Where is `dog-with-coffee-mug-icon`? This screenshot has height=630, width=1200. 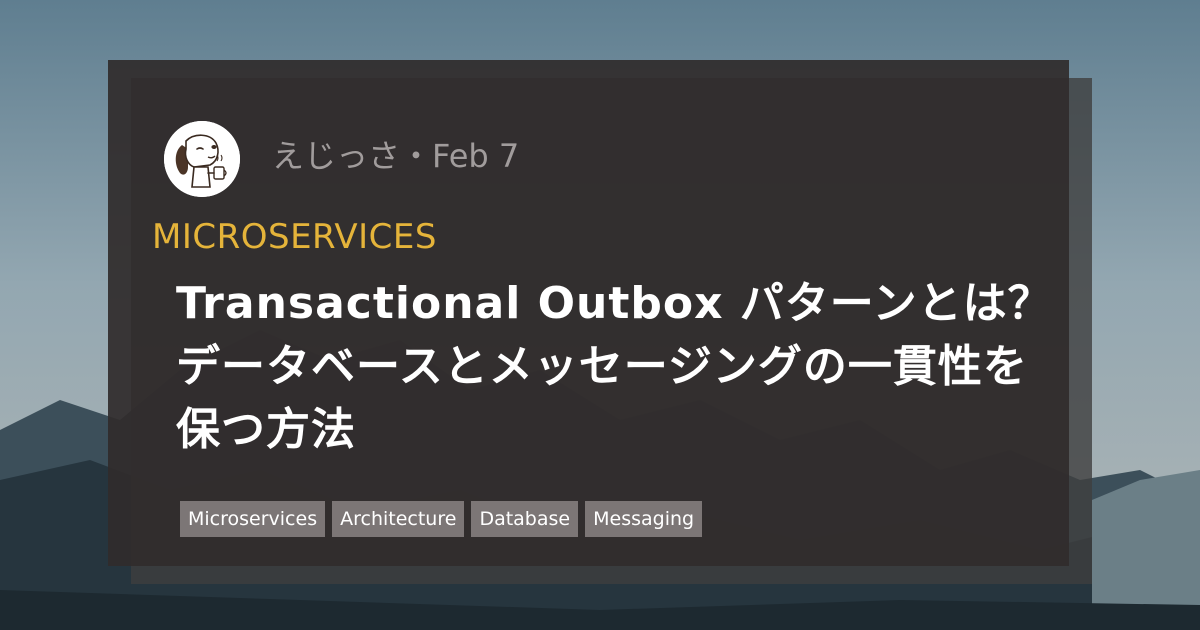 dog-with-coffee-mug-icon is located at coordinates (202, 159).